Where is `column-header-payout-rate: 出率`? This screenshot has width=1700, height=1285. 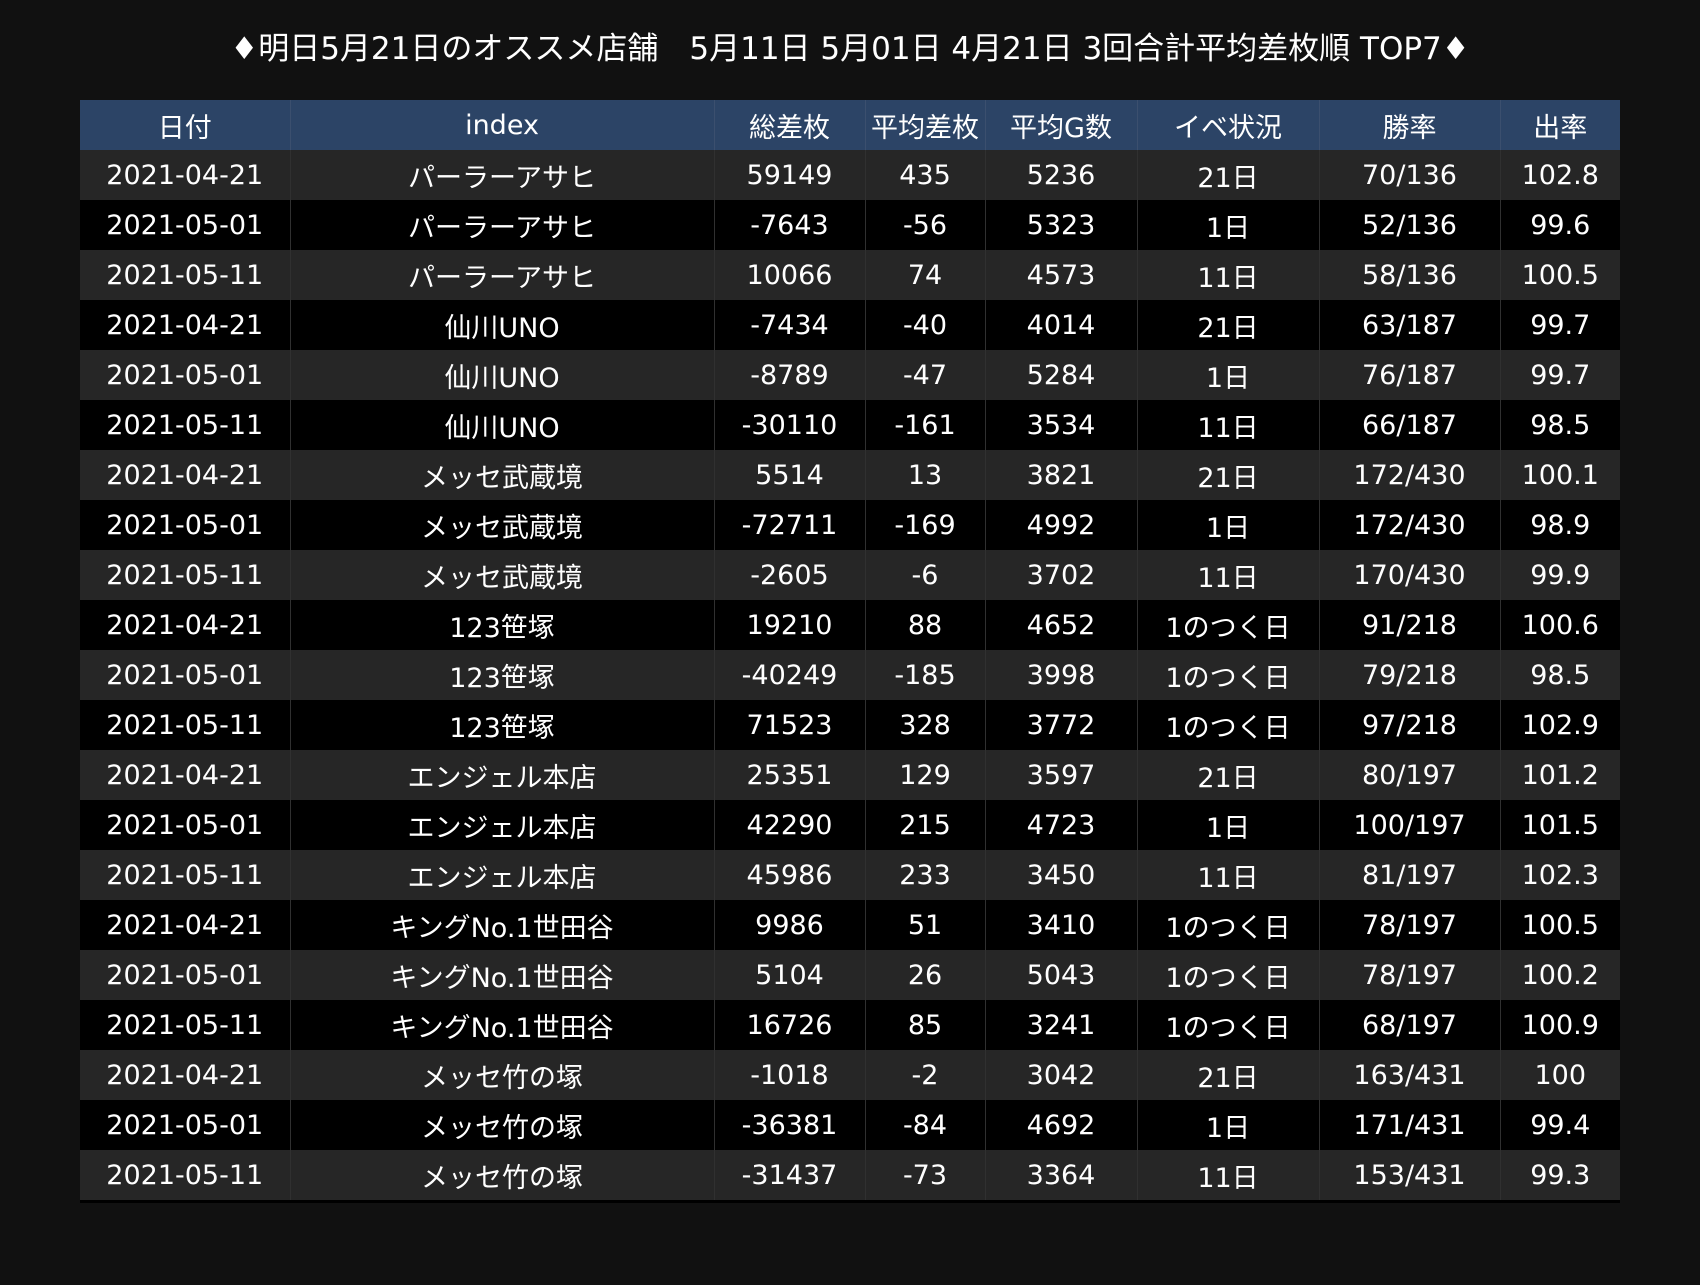
column-header-payout-rate: 出率 is located at coordinates (1560, 125).